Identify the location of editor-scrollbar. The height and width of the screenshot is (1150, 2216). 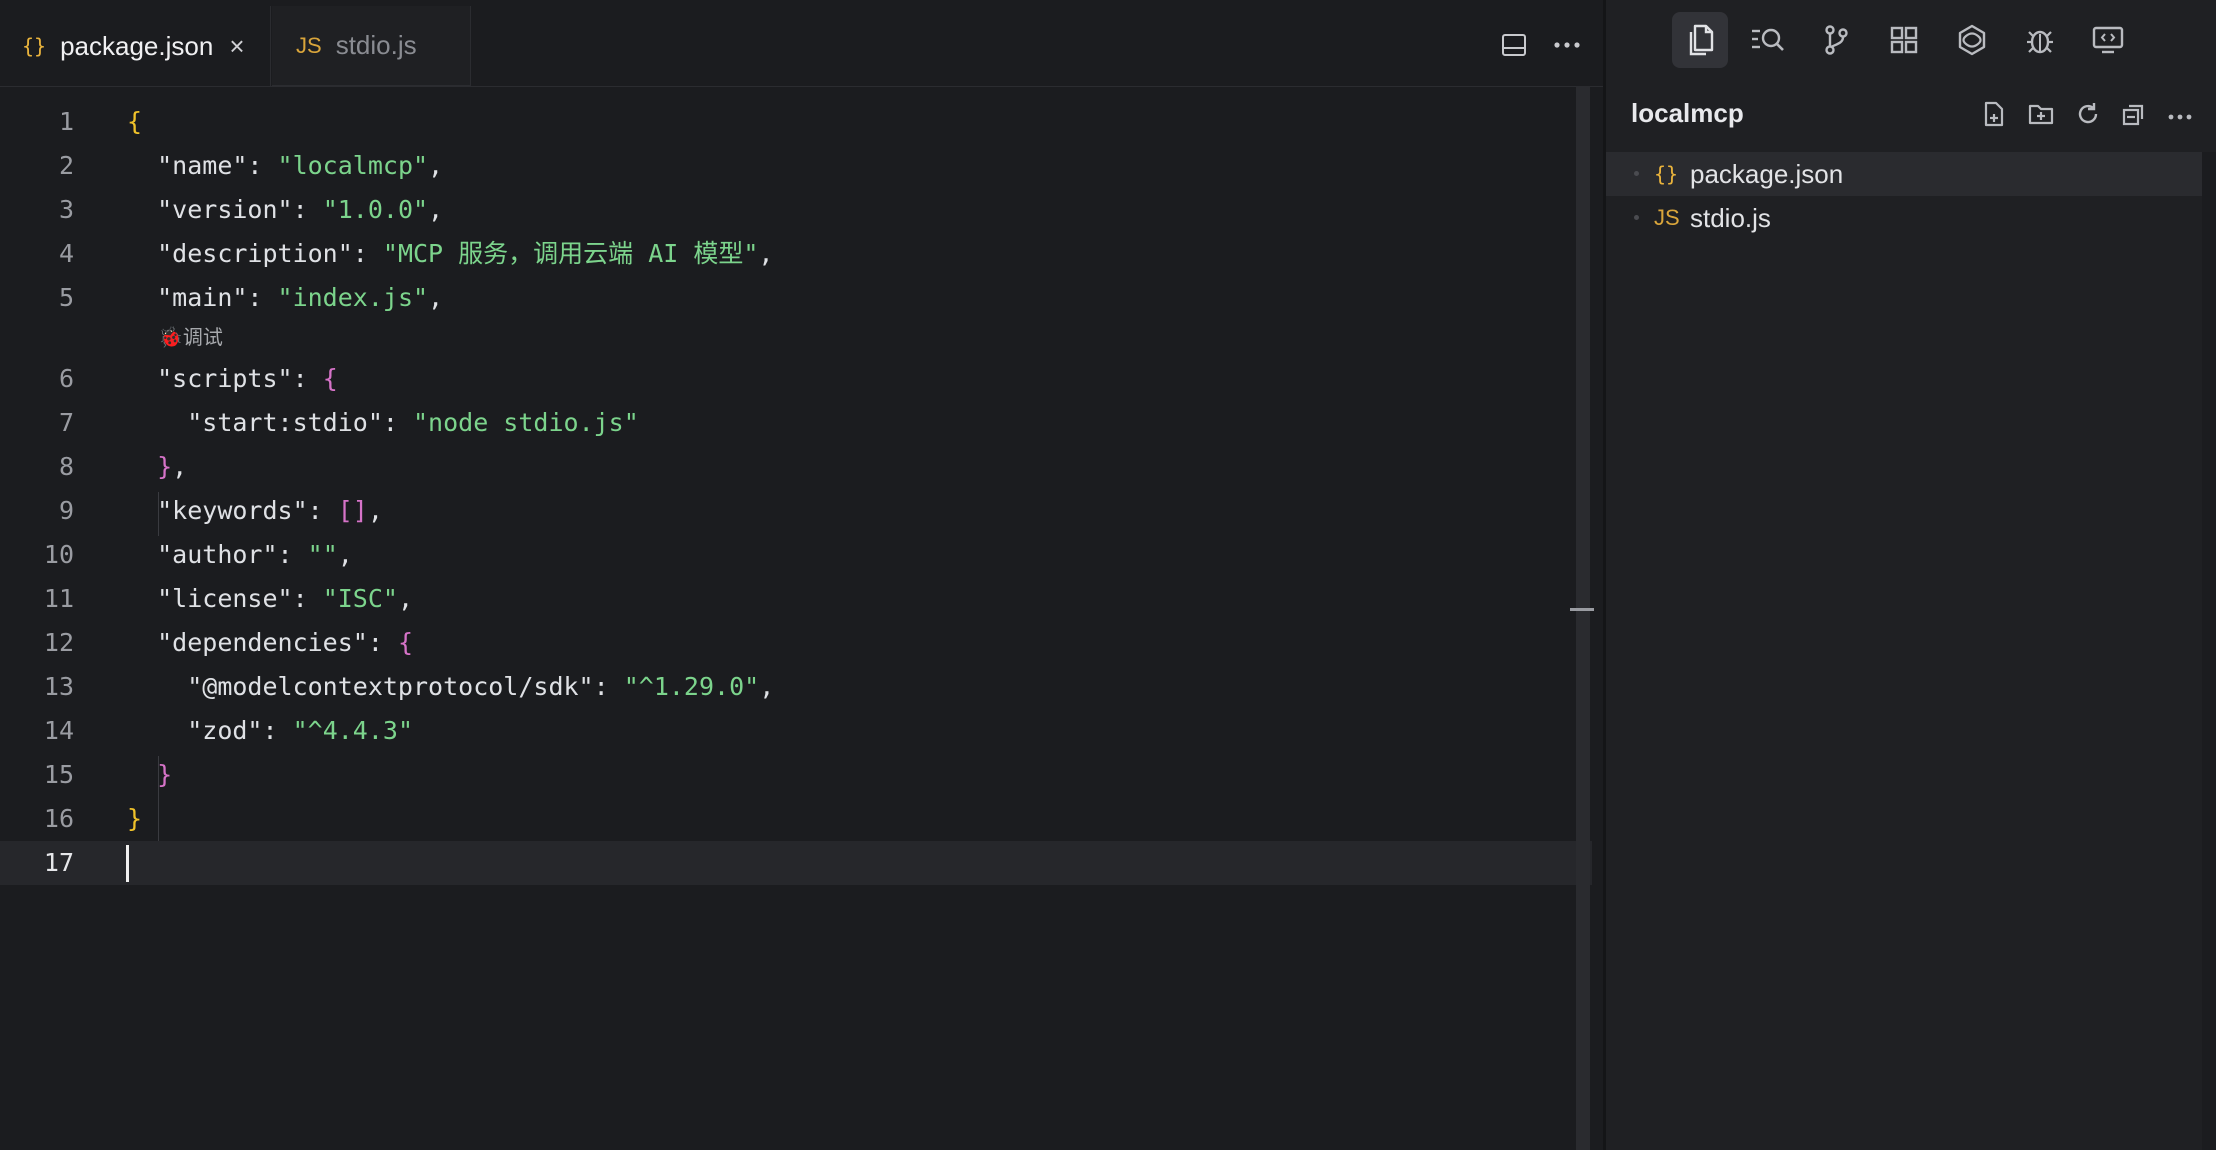
(1583, 618).